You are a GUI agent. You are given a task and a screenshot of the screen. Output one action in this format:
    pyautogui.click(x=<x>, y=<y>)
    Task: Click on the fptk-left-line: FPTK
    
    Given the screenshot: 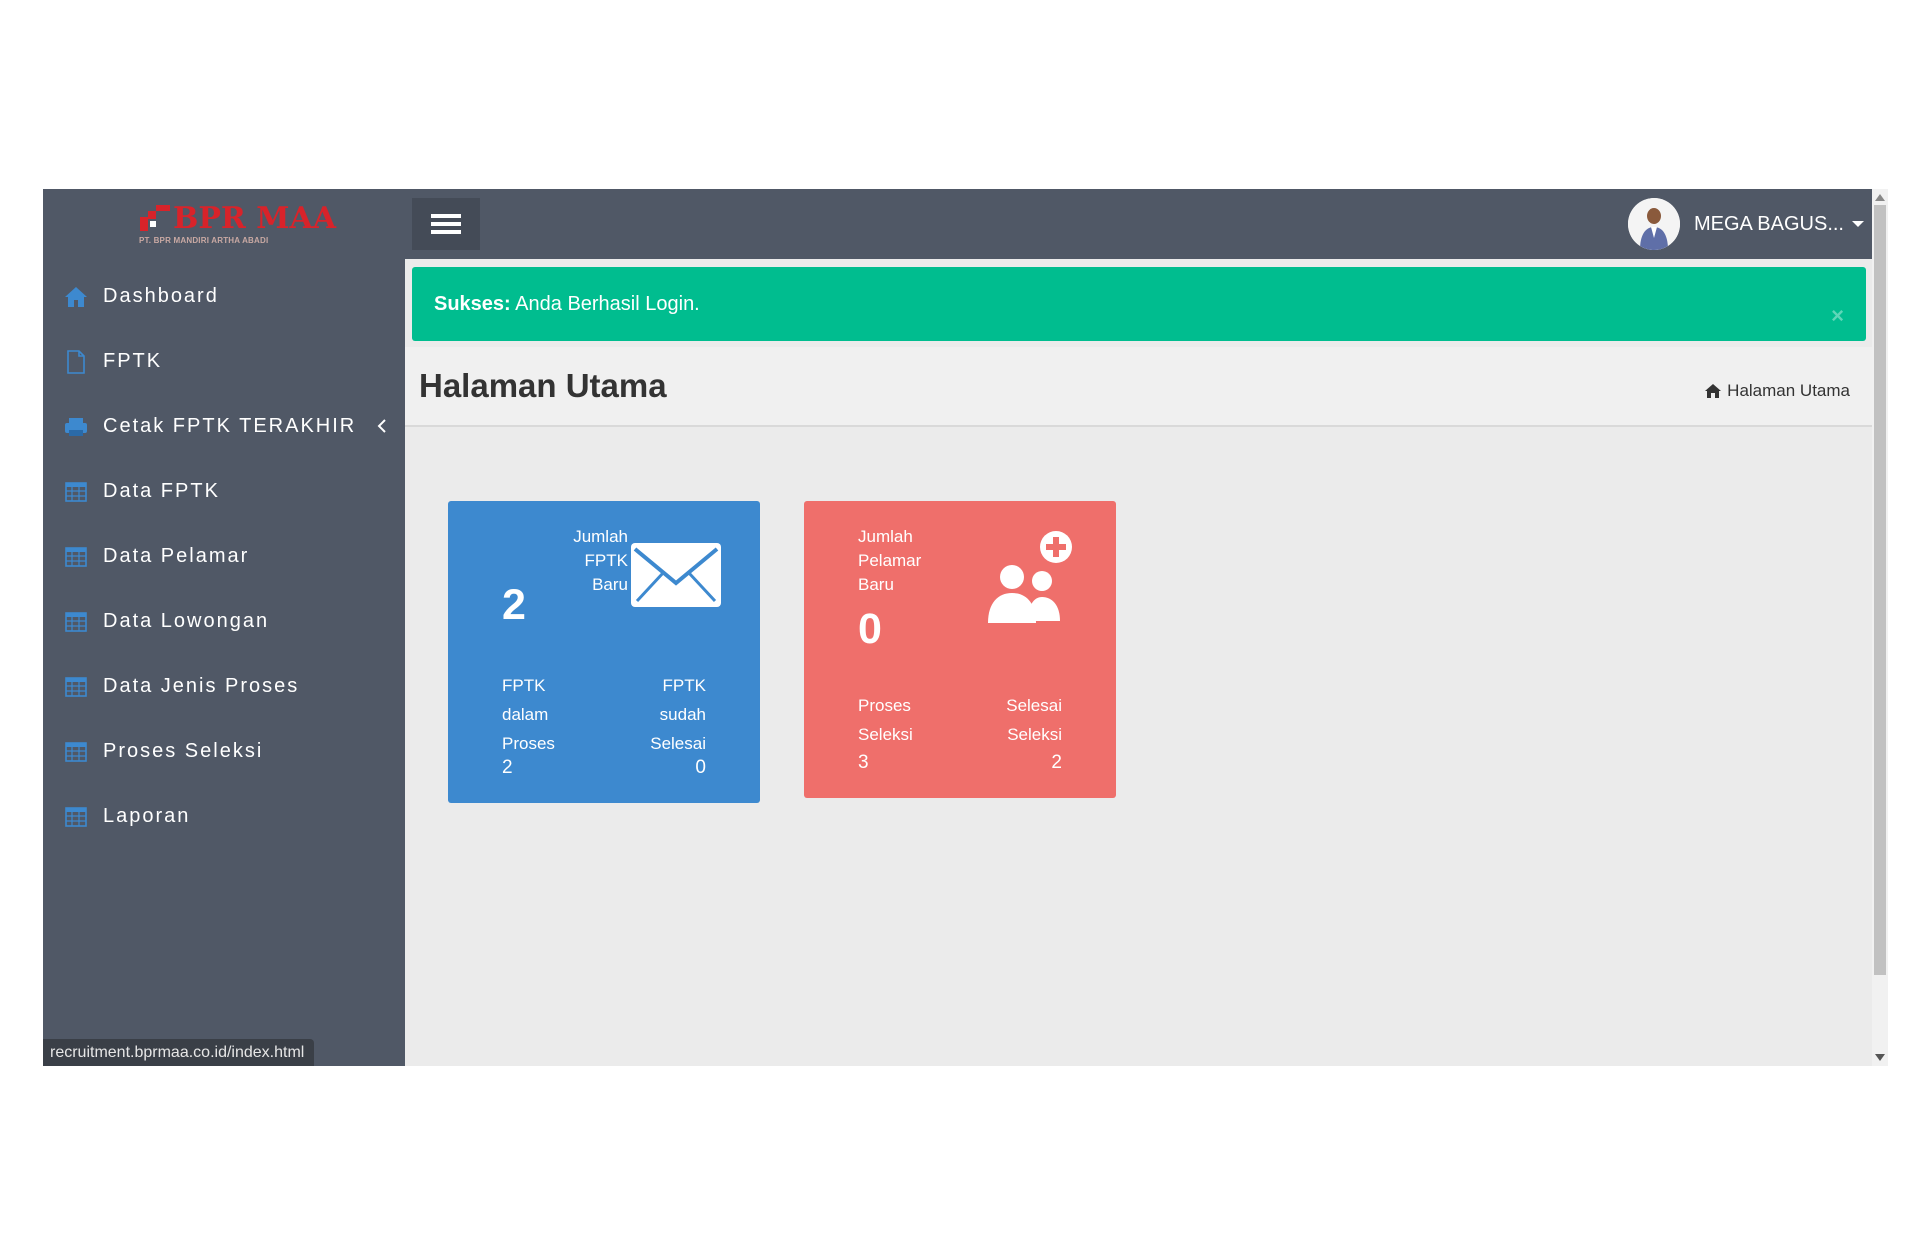 What is the action you would take?
    pyautogui.click(x=524, y=685)
    